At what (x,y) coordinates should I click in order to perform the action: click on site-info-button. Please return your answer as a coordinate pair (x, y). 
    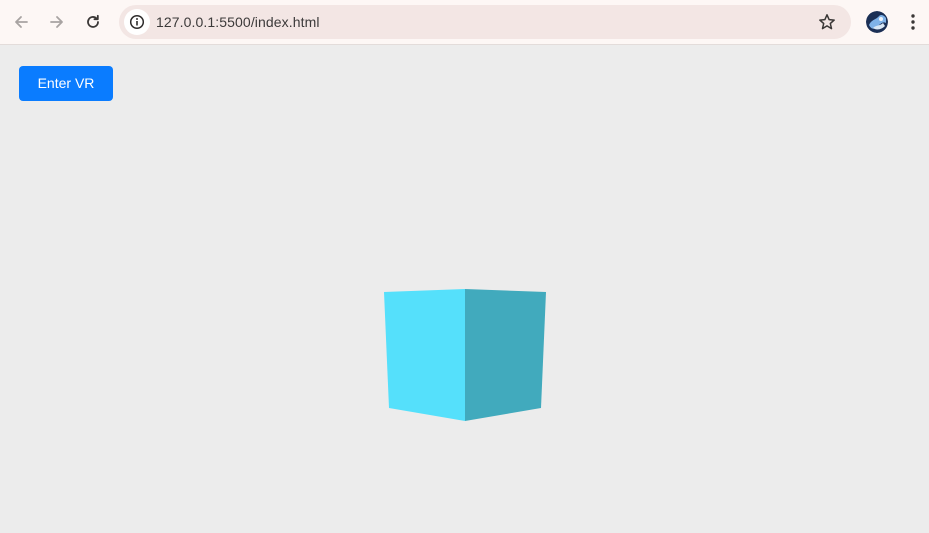
    Looking at the image, I should click on (137, 22).